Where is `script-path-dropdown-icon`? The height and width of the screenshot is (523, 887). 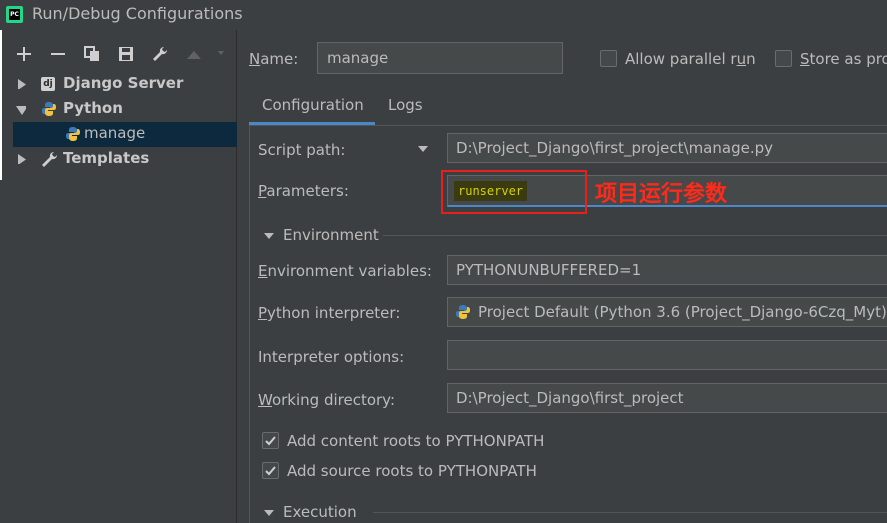 script-path-dropdown-icon is located at coordinates (423, 149).